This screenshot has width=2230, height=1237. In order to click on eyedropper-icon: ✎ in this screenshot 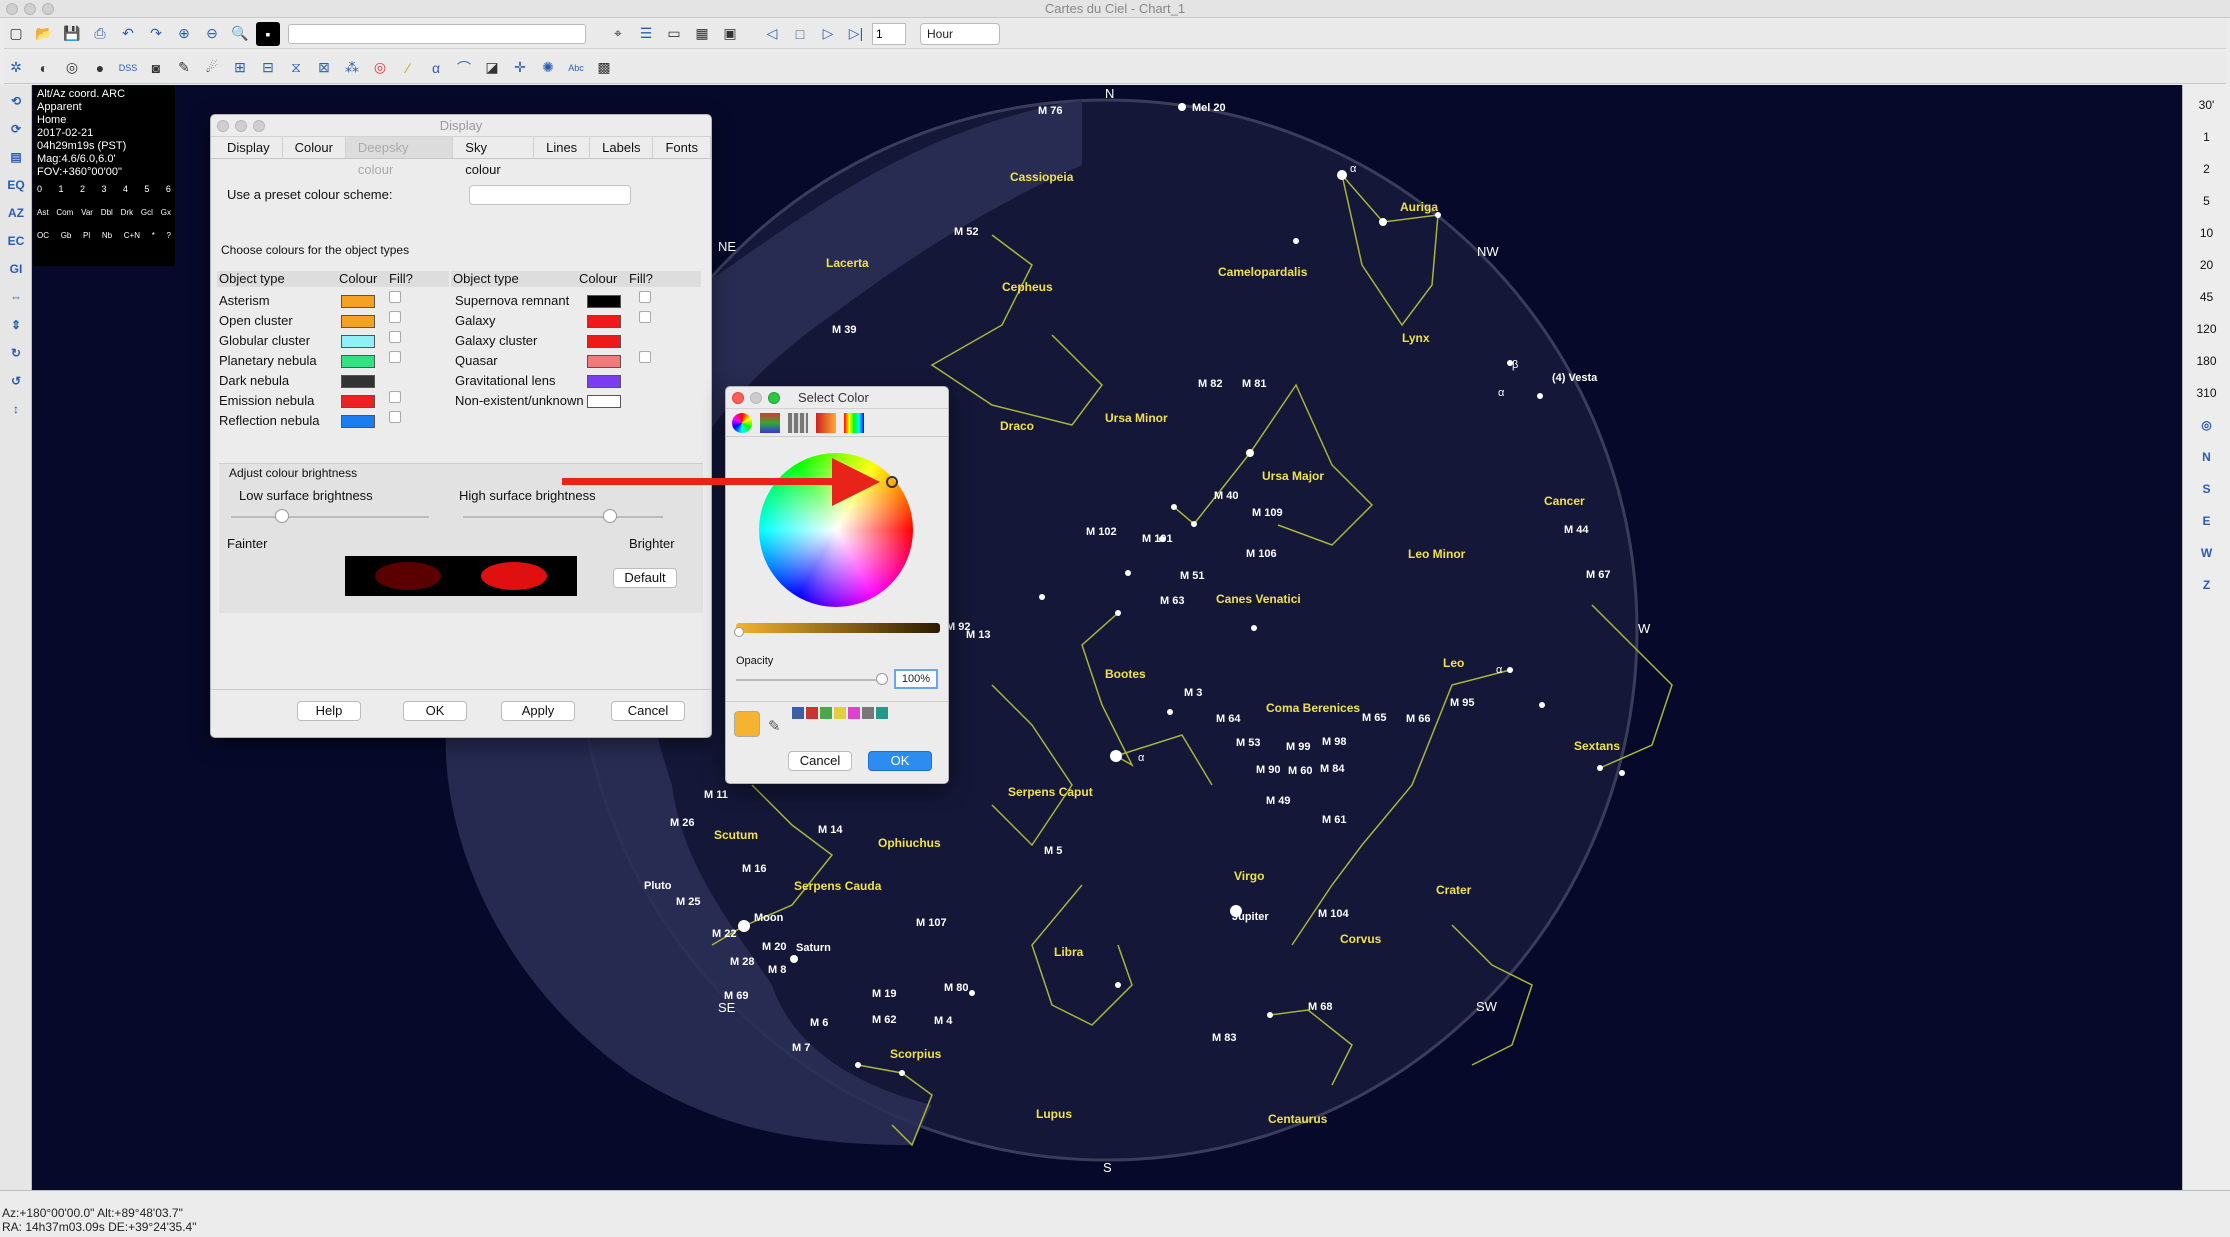, I will do `click(774, 726)`.